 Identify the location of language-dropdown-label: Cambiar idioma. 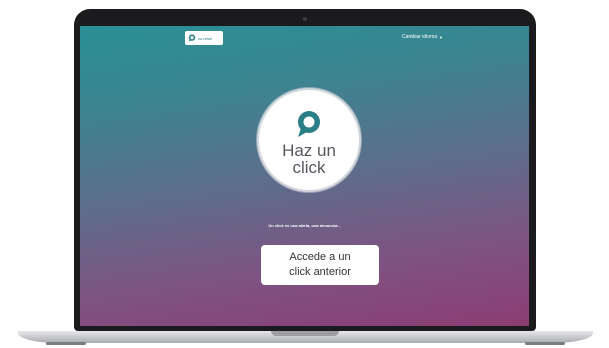
(420, 37).